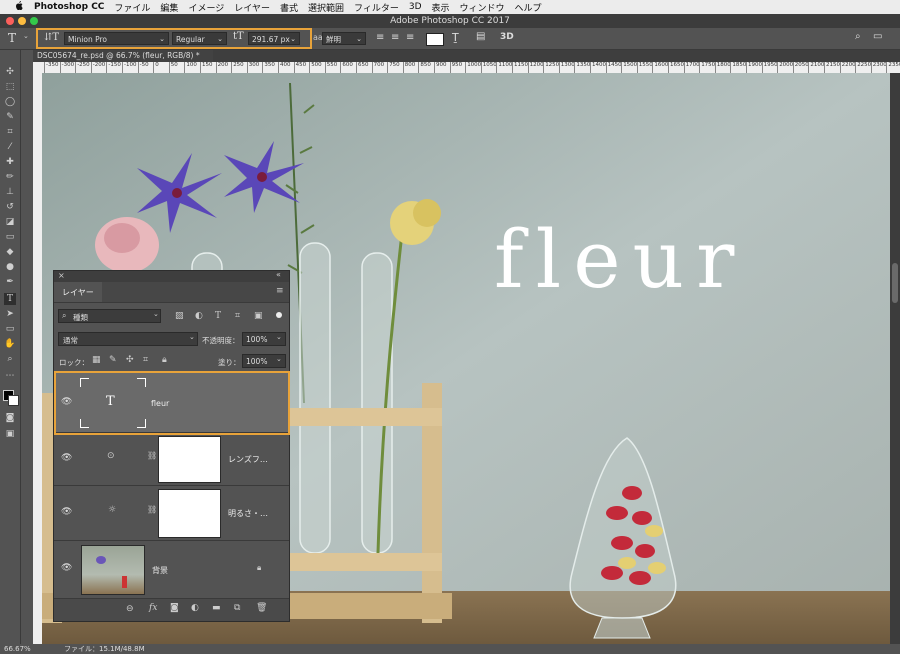 The height and width of the screenshot is (654, 900). What do you see at coordinates (10, 252) in the screenshot?
I see `blur-tool-icon: ◆` at bounding box center [10, 252].